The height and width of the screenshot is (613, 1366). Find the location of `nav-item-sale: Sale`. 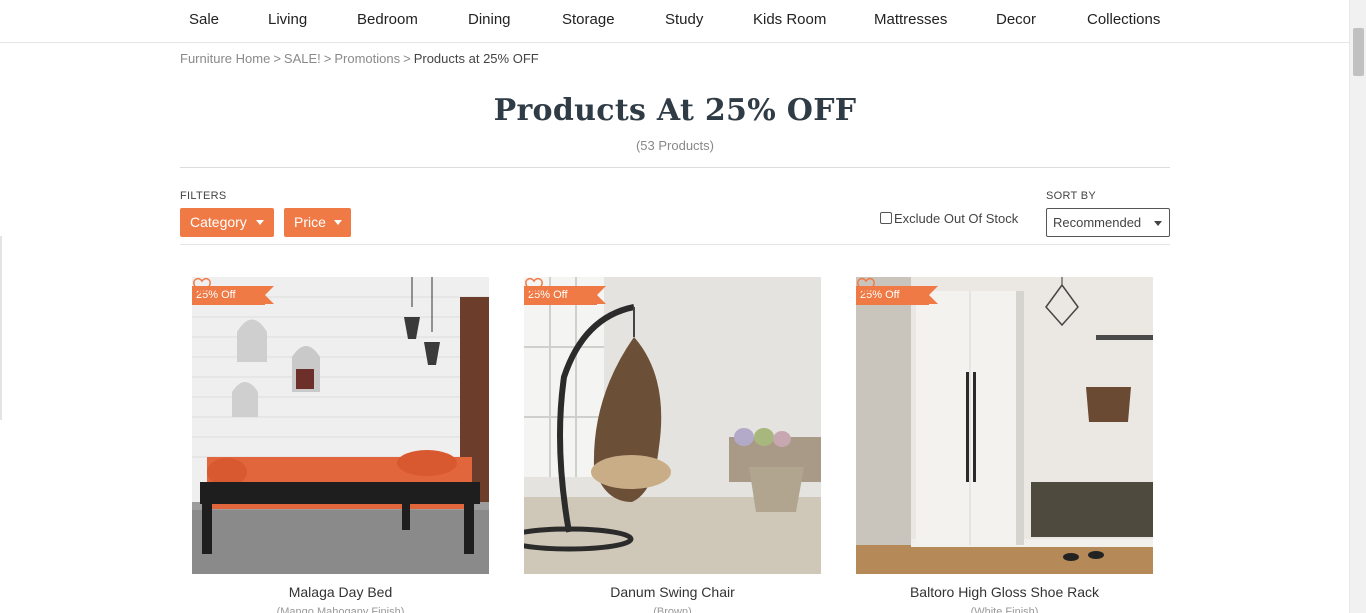

nav-item-sale: Sale is located at coordinates (204, 19).